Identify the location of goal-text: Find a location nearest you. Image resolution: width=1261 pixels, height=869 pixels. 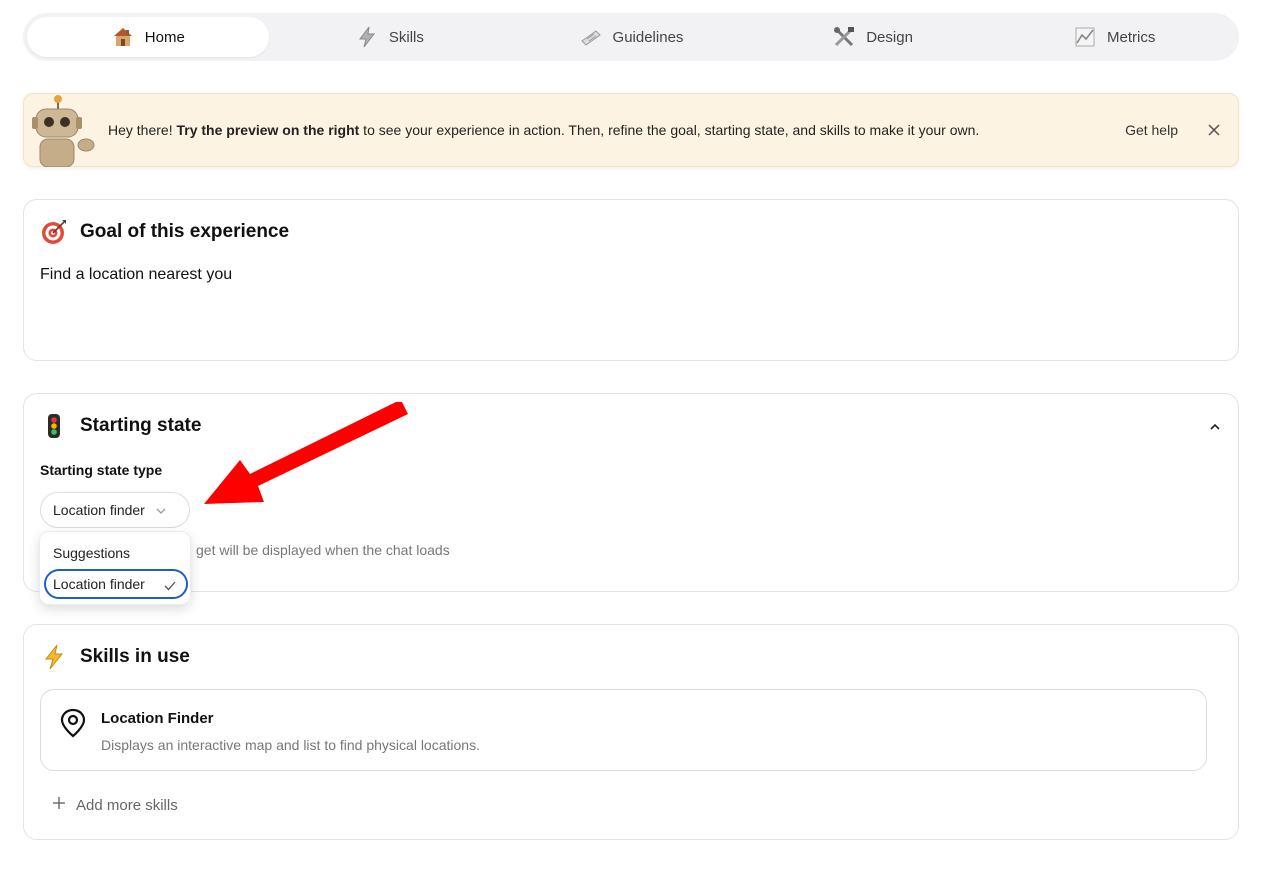
(136, 275).